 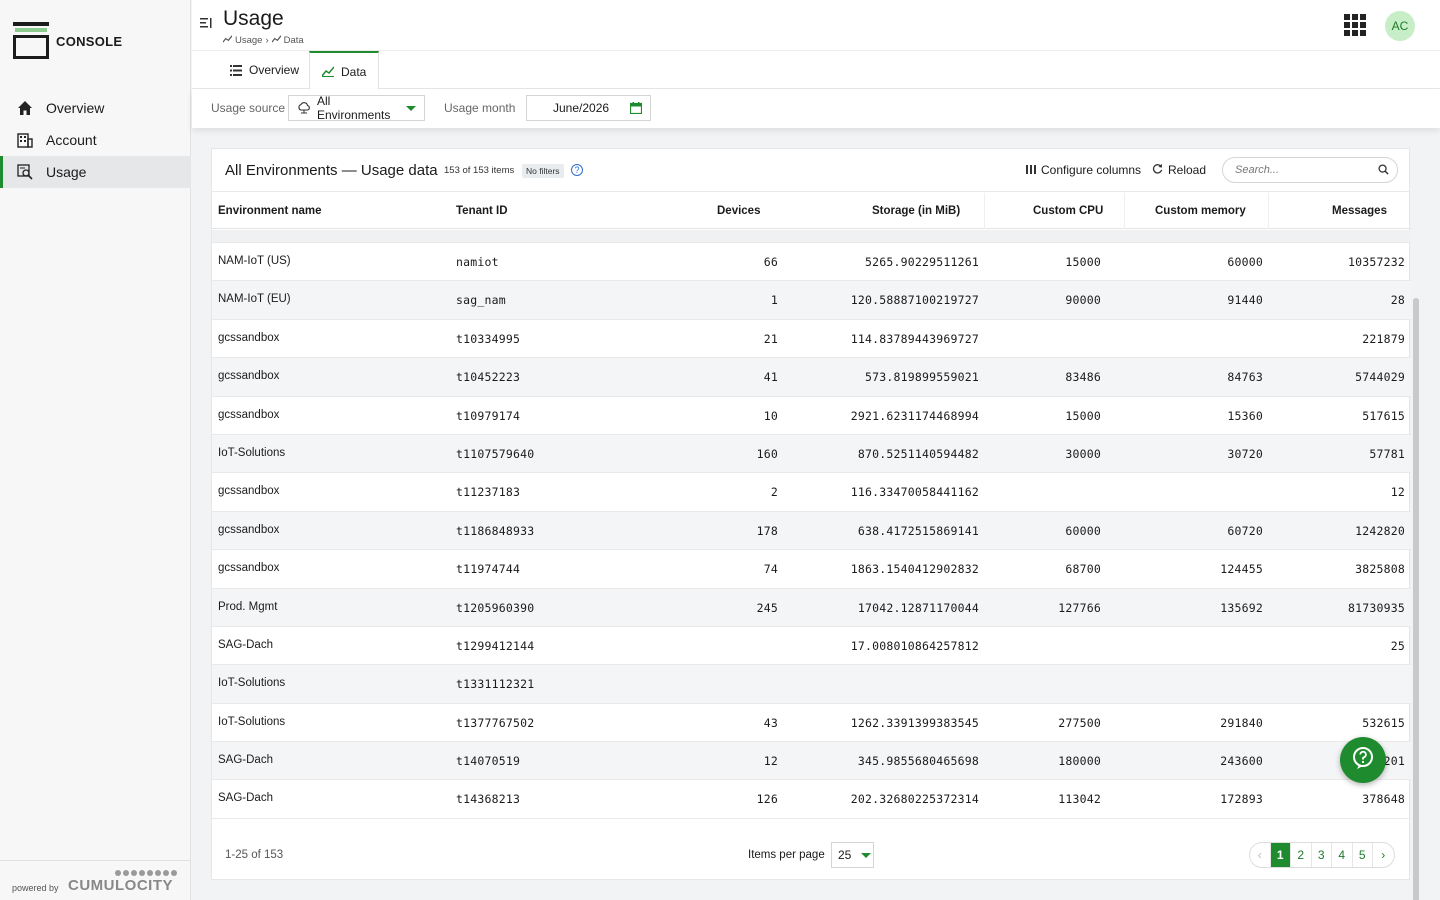 I want to click on cell-environment: NAM-IoT (US), so click(x=254, y=261).